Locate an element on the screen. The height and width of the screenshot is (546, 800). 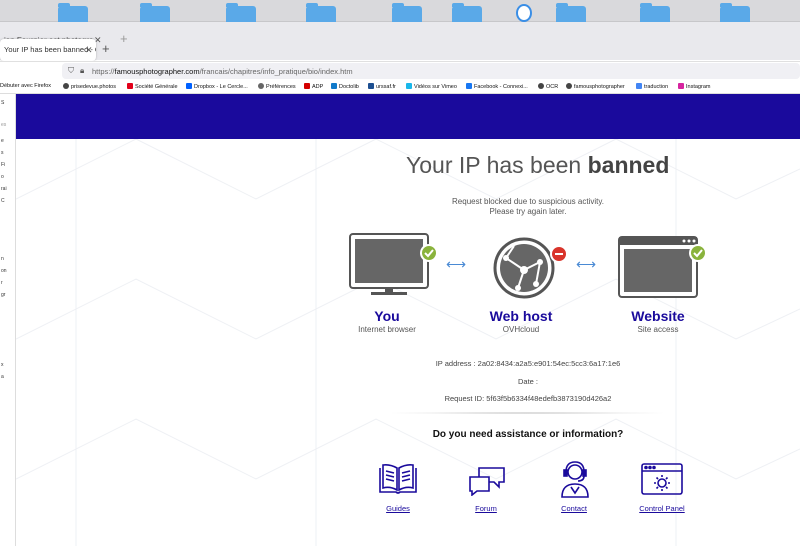
shield-icon: ⛉ is located at coordinates (71, 71).